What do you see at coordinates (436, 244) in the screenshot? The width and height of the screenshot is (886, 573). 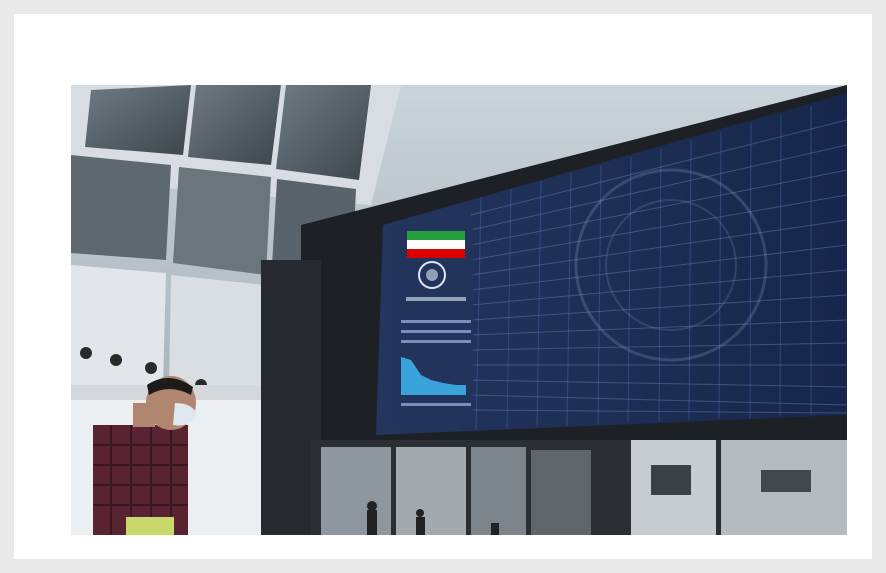 I see `iran-flag` at bounding box center [436, 244].